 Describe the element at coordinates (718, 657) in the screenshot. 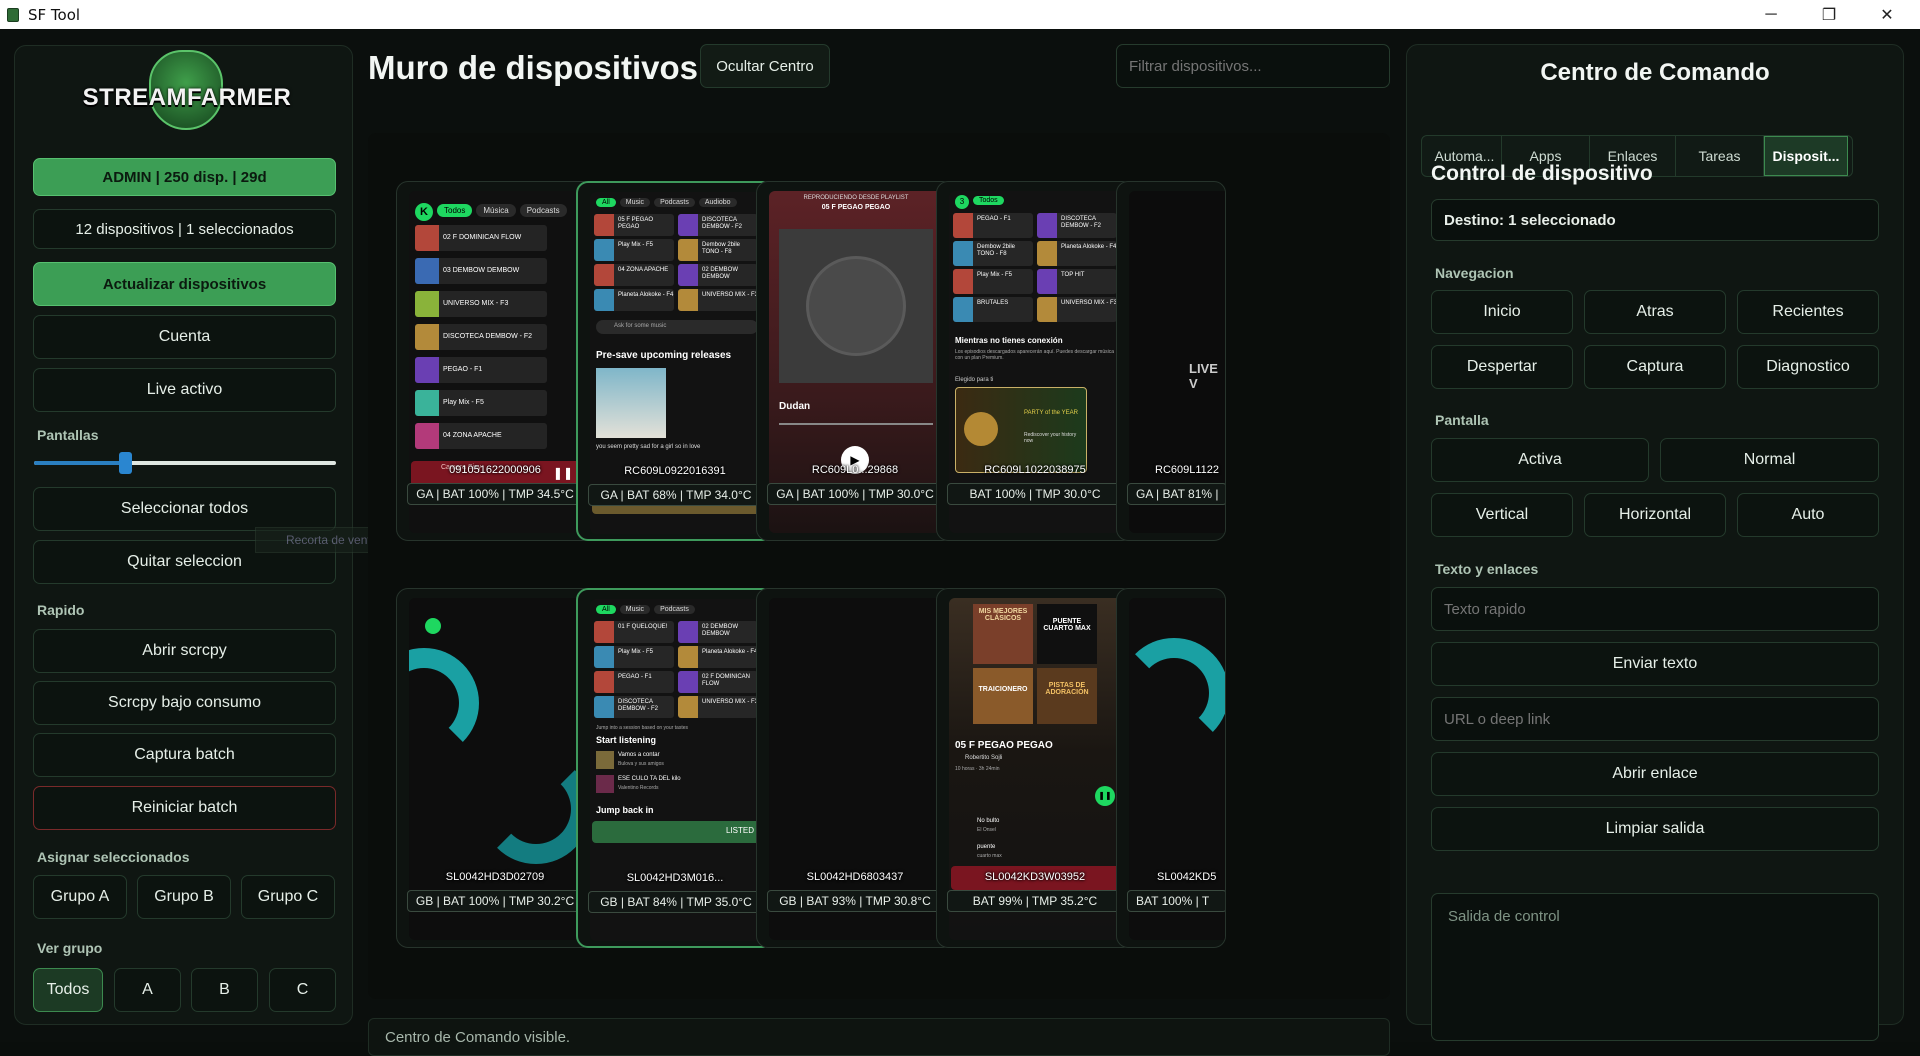

I see `shortcut-tile: Planeta Alokoke - F4` at that location.